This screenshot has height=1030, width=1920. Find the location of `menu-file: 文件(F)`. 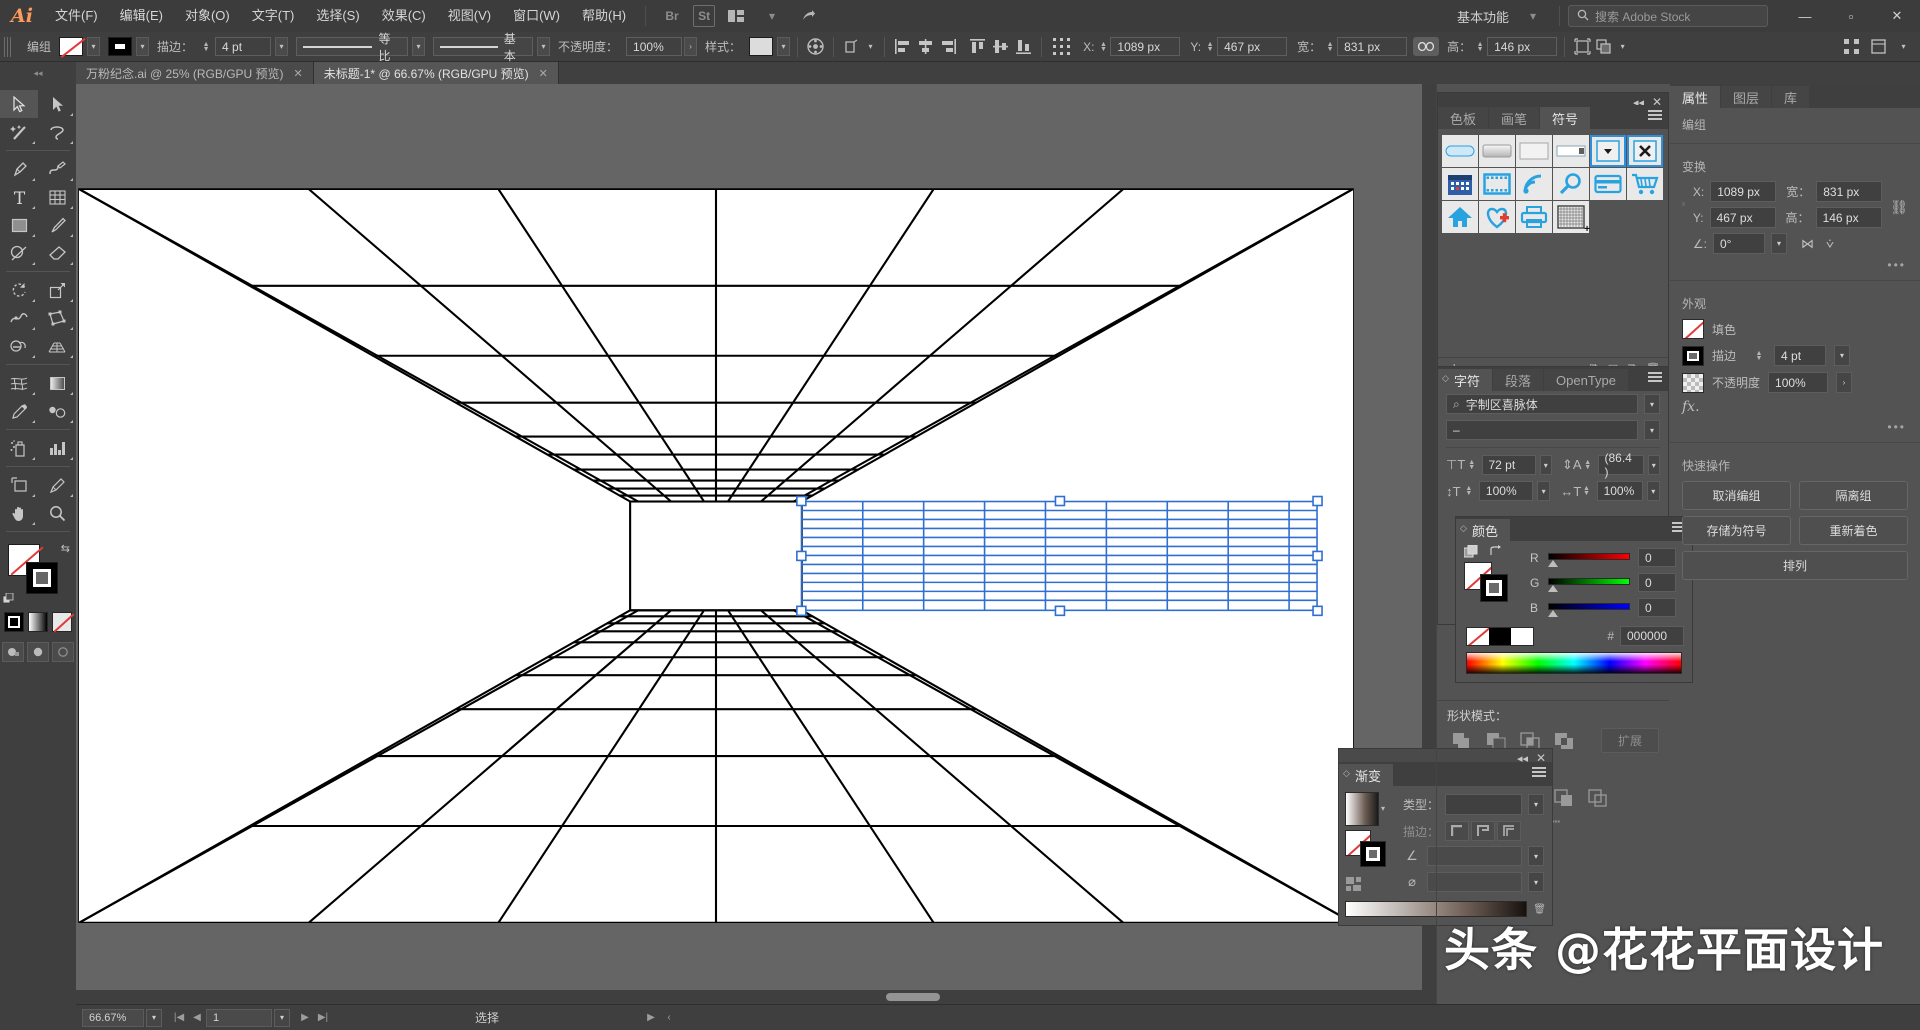

menu-file: 文件(F) is located at coordinates (76, 16).